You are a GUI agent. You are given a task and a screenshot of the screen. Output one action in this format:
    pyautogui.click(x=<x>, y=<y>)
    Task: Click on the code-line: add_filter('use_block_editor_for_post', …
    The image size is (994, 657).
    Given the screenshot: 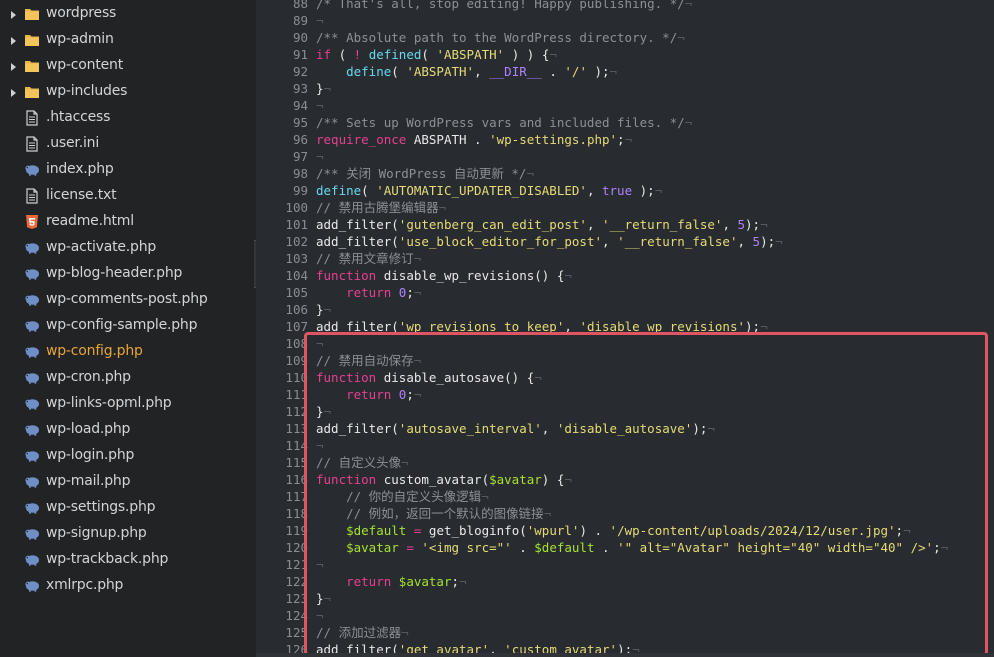 What is the action you would take?
    pyautogui.click(x=549, y=241)
    